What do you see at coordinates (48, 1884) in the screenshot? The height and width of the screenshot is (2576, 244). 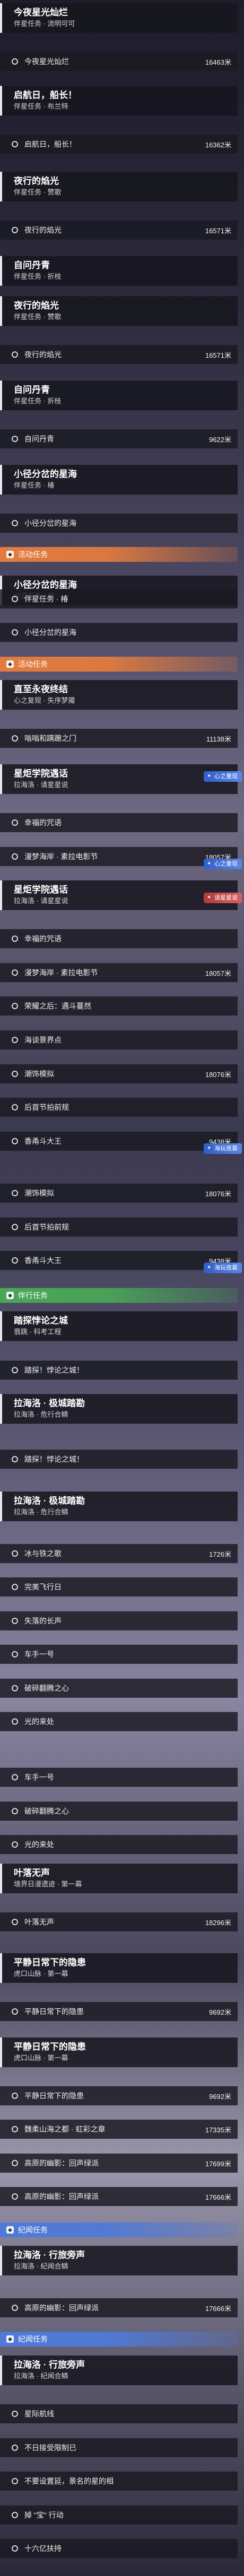 I see `quest-subtitle: 境界日漫遗迹 · 第一幕` at bounding box center [48, 1884].